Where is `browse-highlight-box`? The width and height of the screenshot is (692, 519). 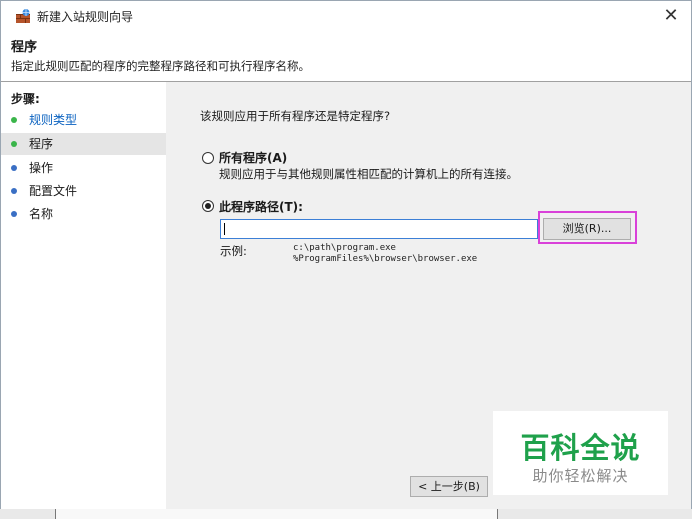 browse-highlight-box is located at coordinates (587, 227).